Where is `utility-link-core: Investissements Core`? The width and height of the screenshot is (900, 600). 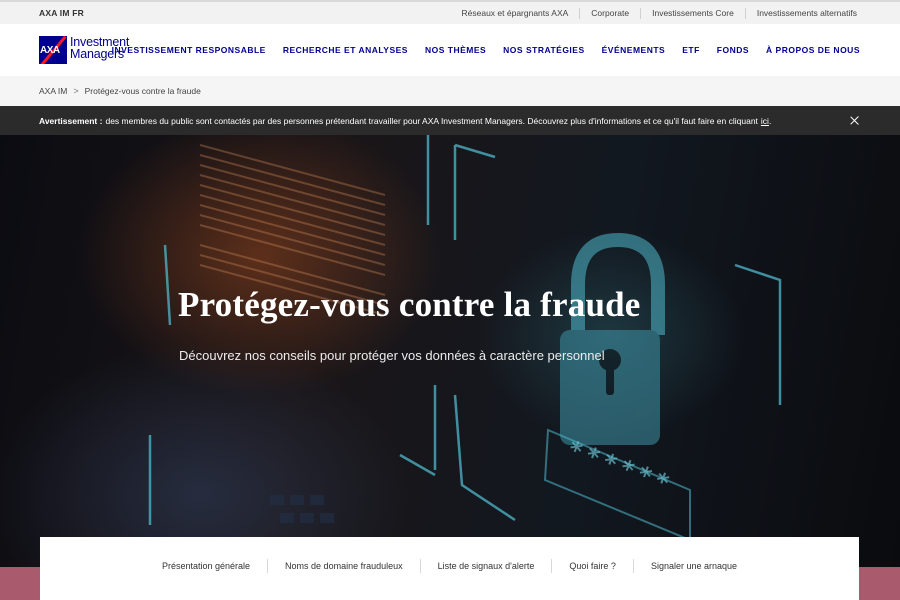 utility-link-core: Investissements Core is located at coordinates (692, 13).